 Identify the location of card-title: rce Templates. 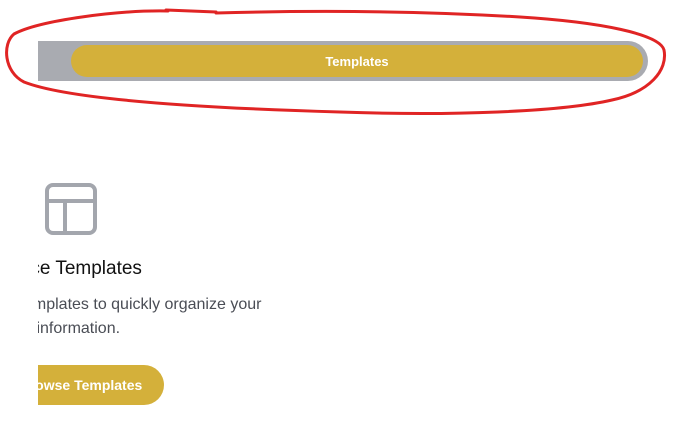
(90, 268).